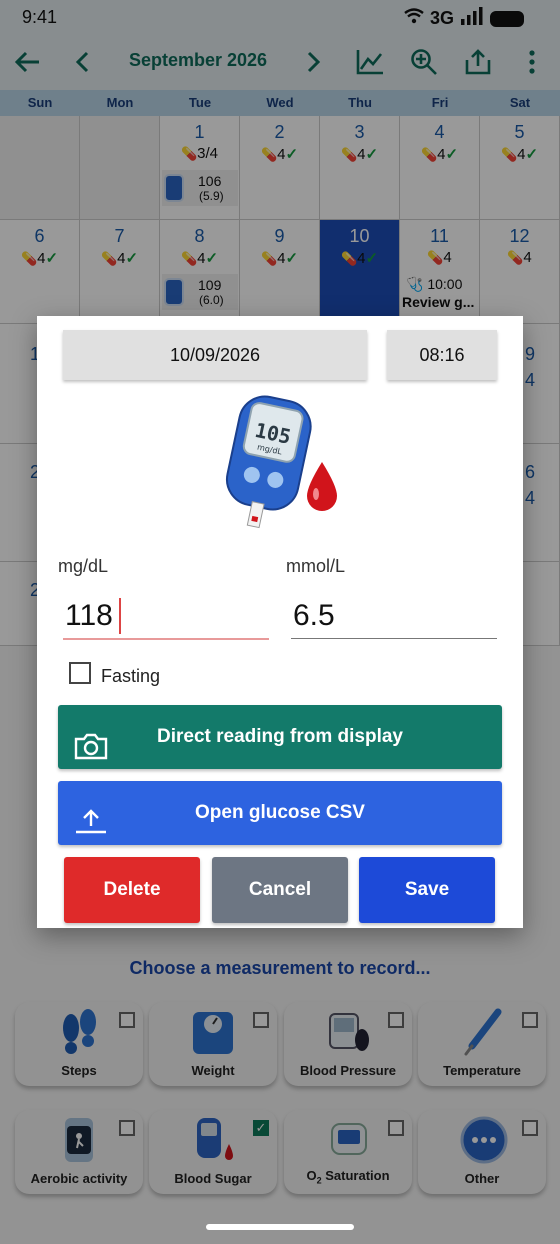  I want to click on camera-icon, so click(91, 741).